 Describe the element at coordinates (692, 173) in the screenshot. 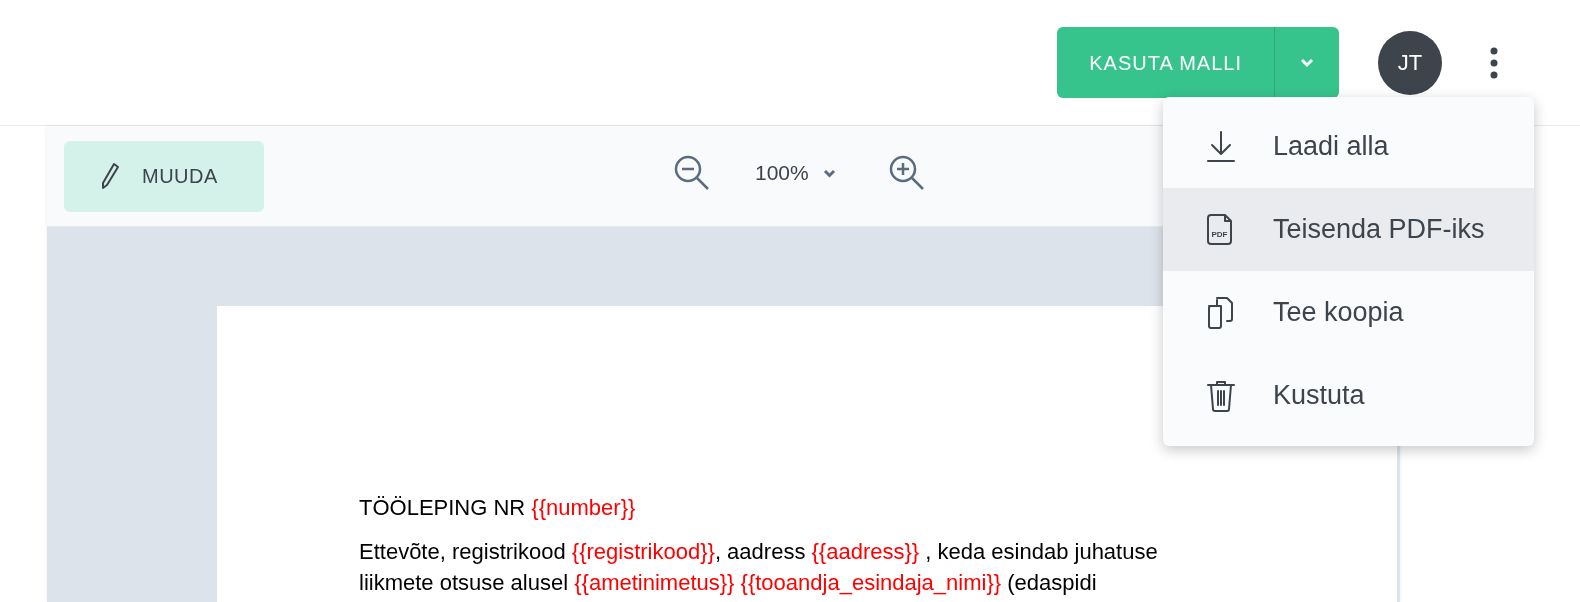

I see `zoom-out-icon` at that location.